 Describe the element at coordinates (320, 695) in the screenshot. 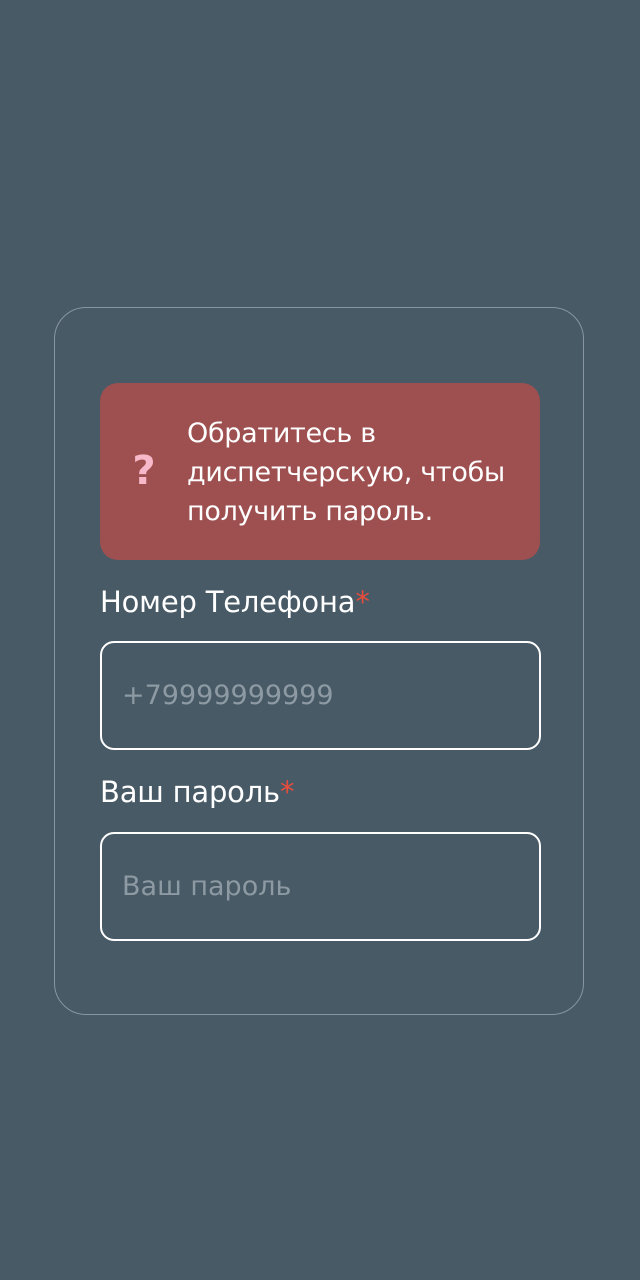

I see `phone-input` at that location.